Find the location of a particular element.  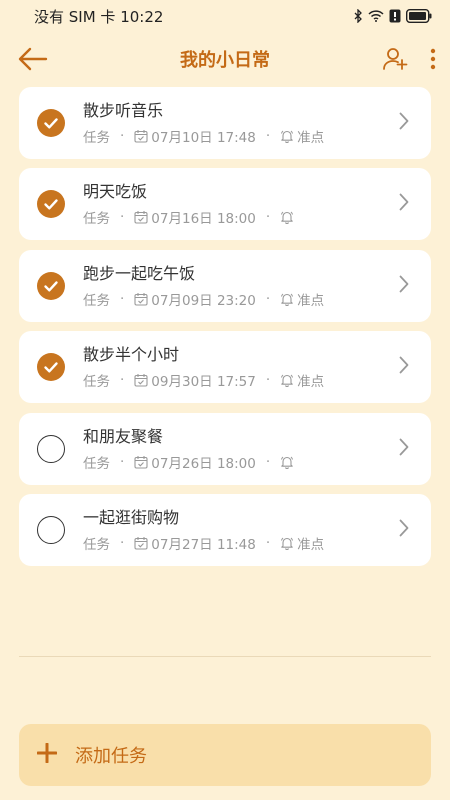

task-item: 跑步一起吃午饭 任务 · 07月09日 23:20 · 准点 is located at coordinates (225, 285).